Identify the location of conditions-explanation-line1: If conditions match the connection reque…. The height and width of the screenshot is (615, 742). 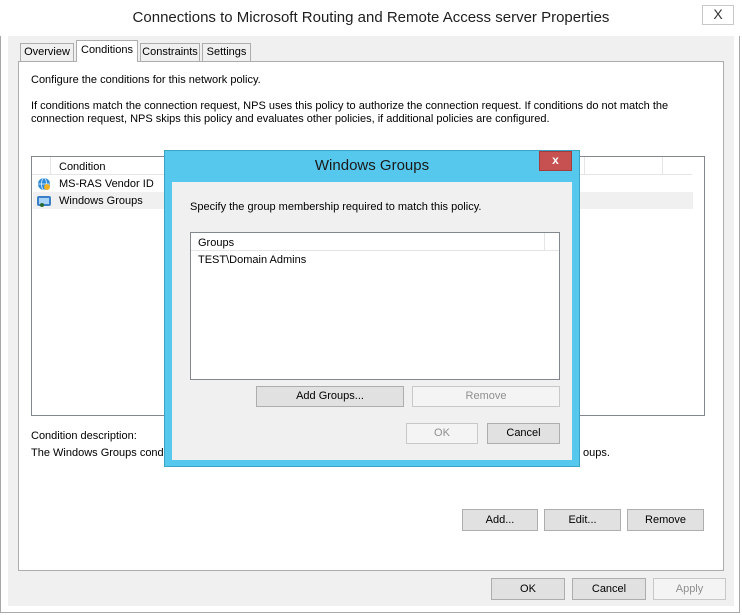
(350, 106).